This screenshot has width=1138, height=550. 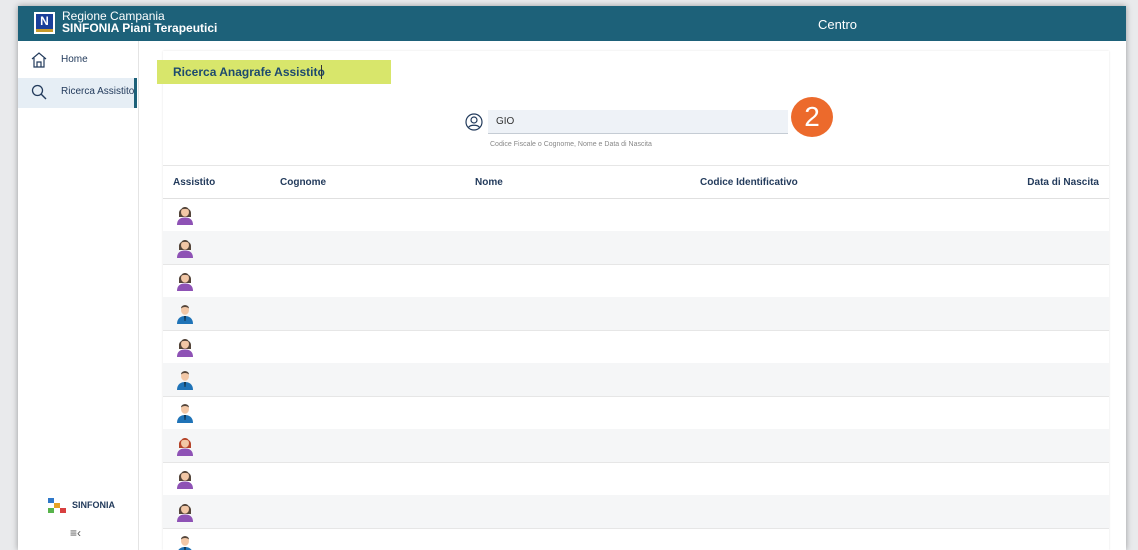 I want to click on column-cognome: Cognome, so click(x=303, y=182).